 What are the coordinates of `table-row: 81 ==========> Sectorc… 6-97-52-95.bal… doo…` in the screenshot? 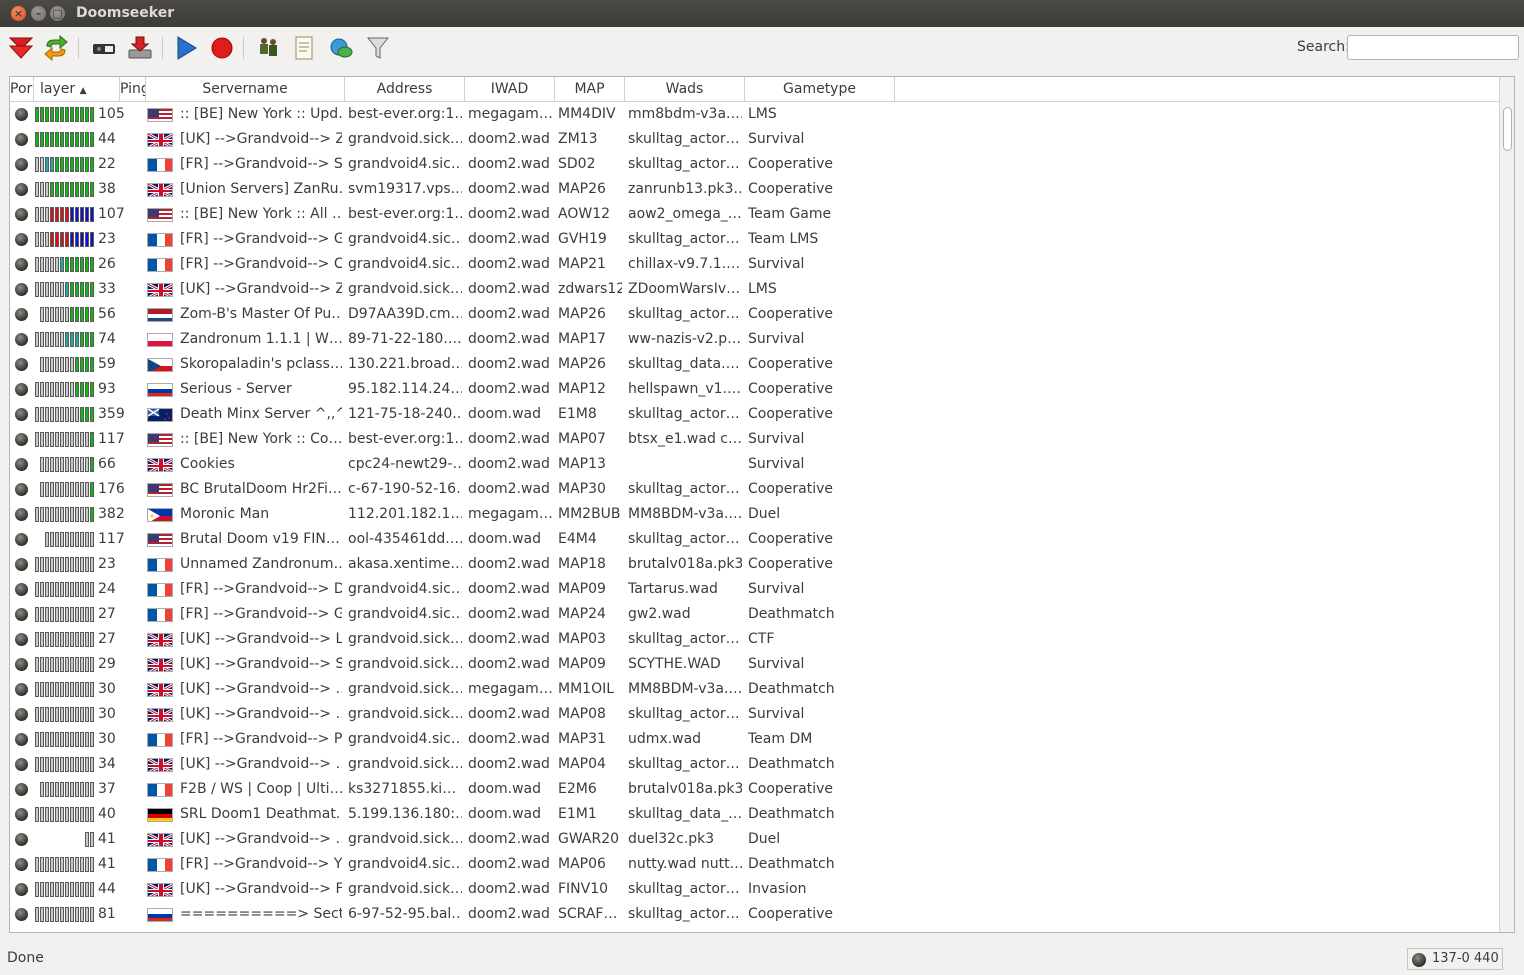 It's located at (754, 914).